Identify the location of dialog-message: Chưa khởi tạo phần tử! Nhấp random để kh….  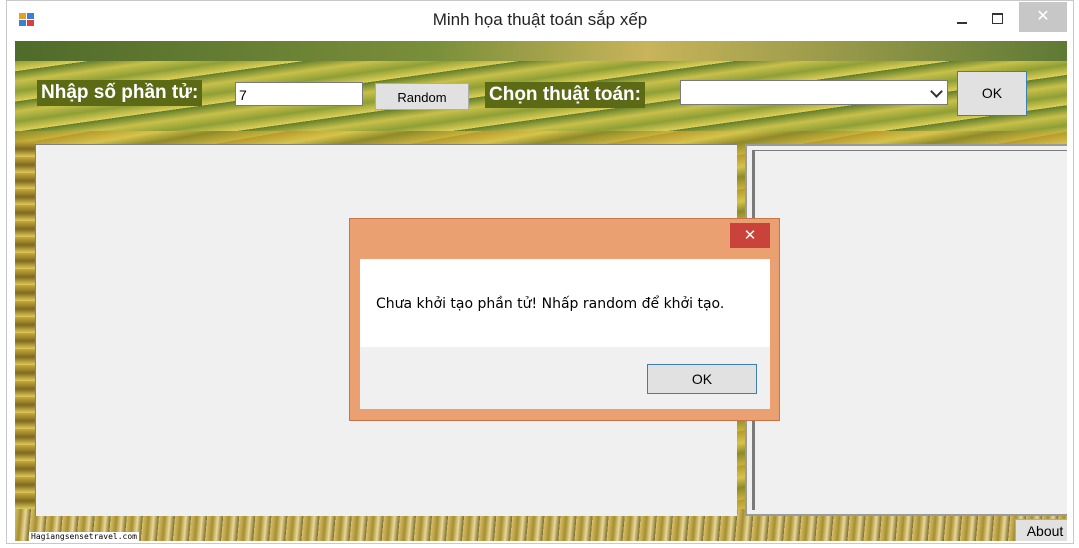
(550, 304).